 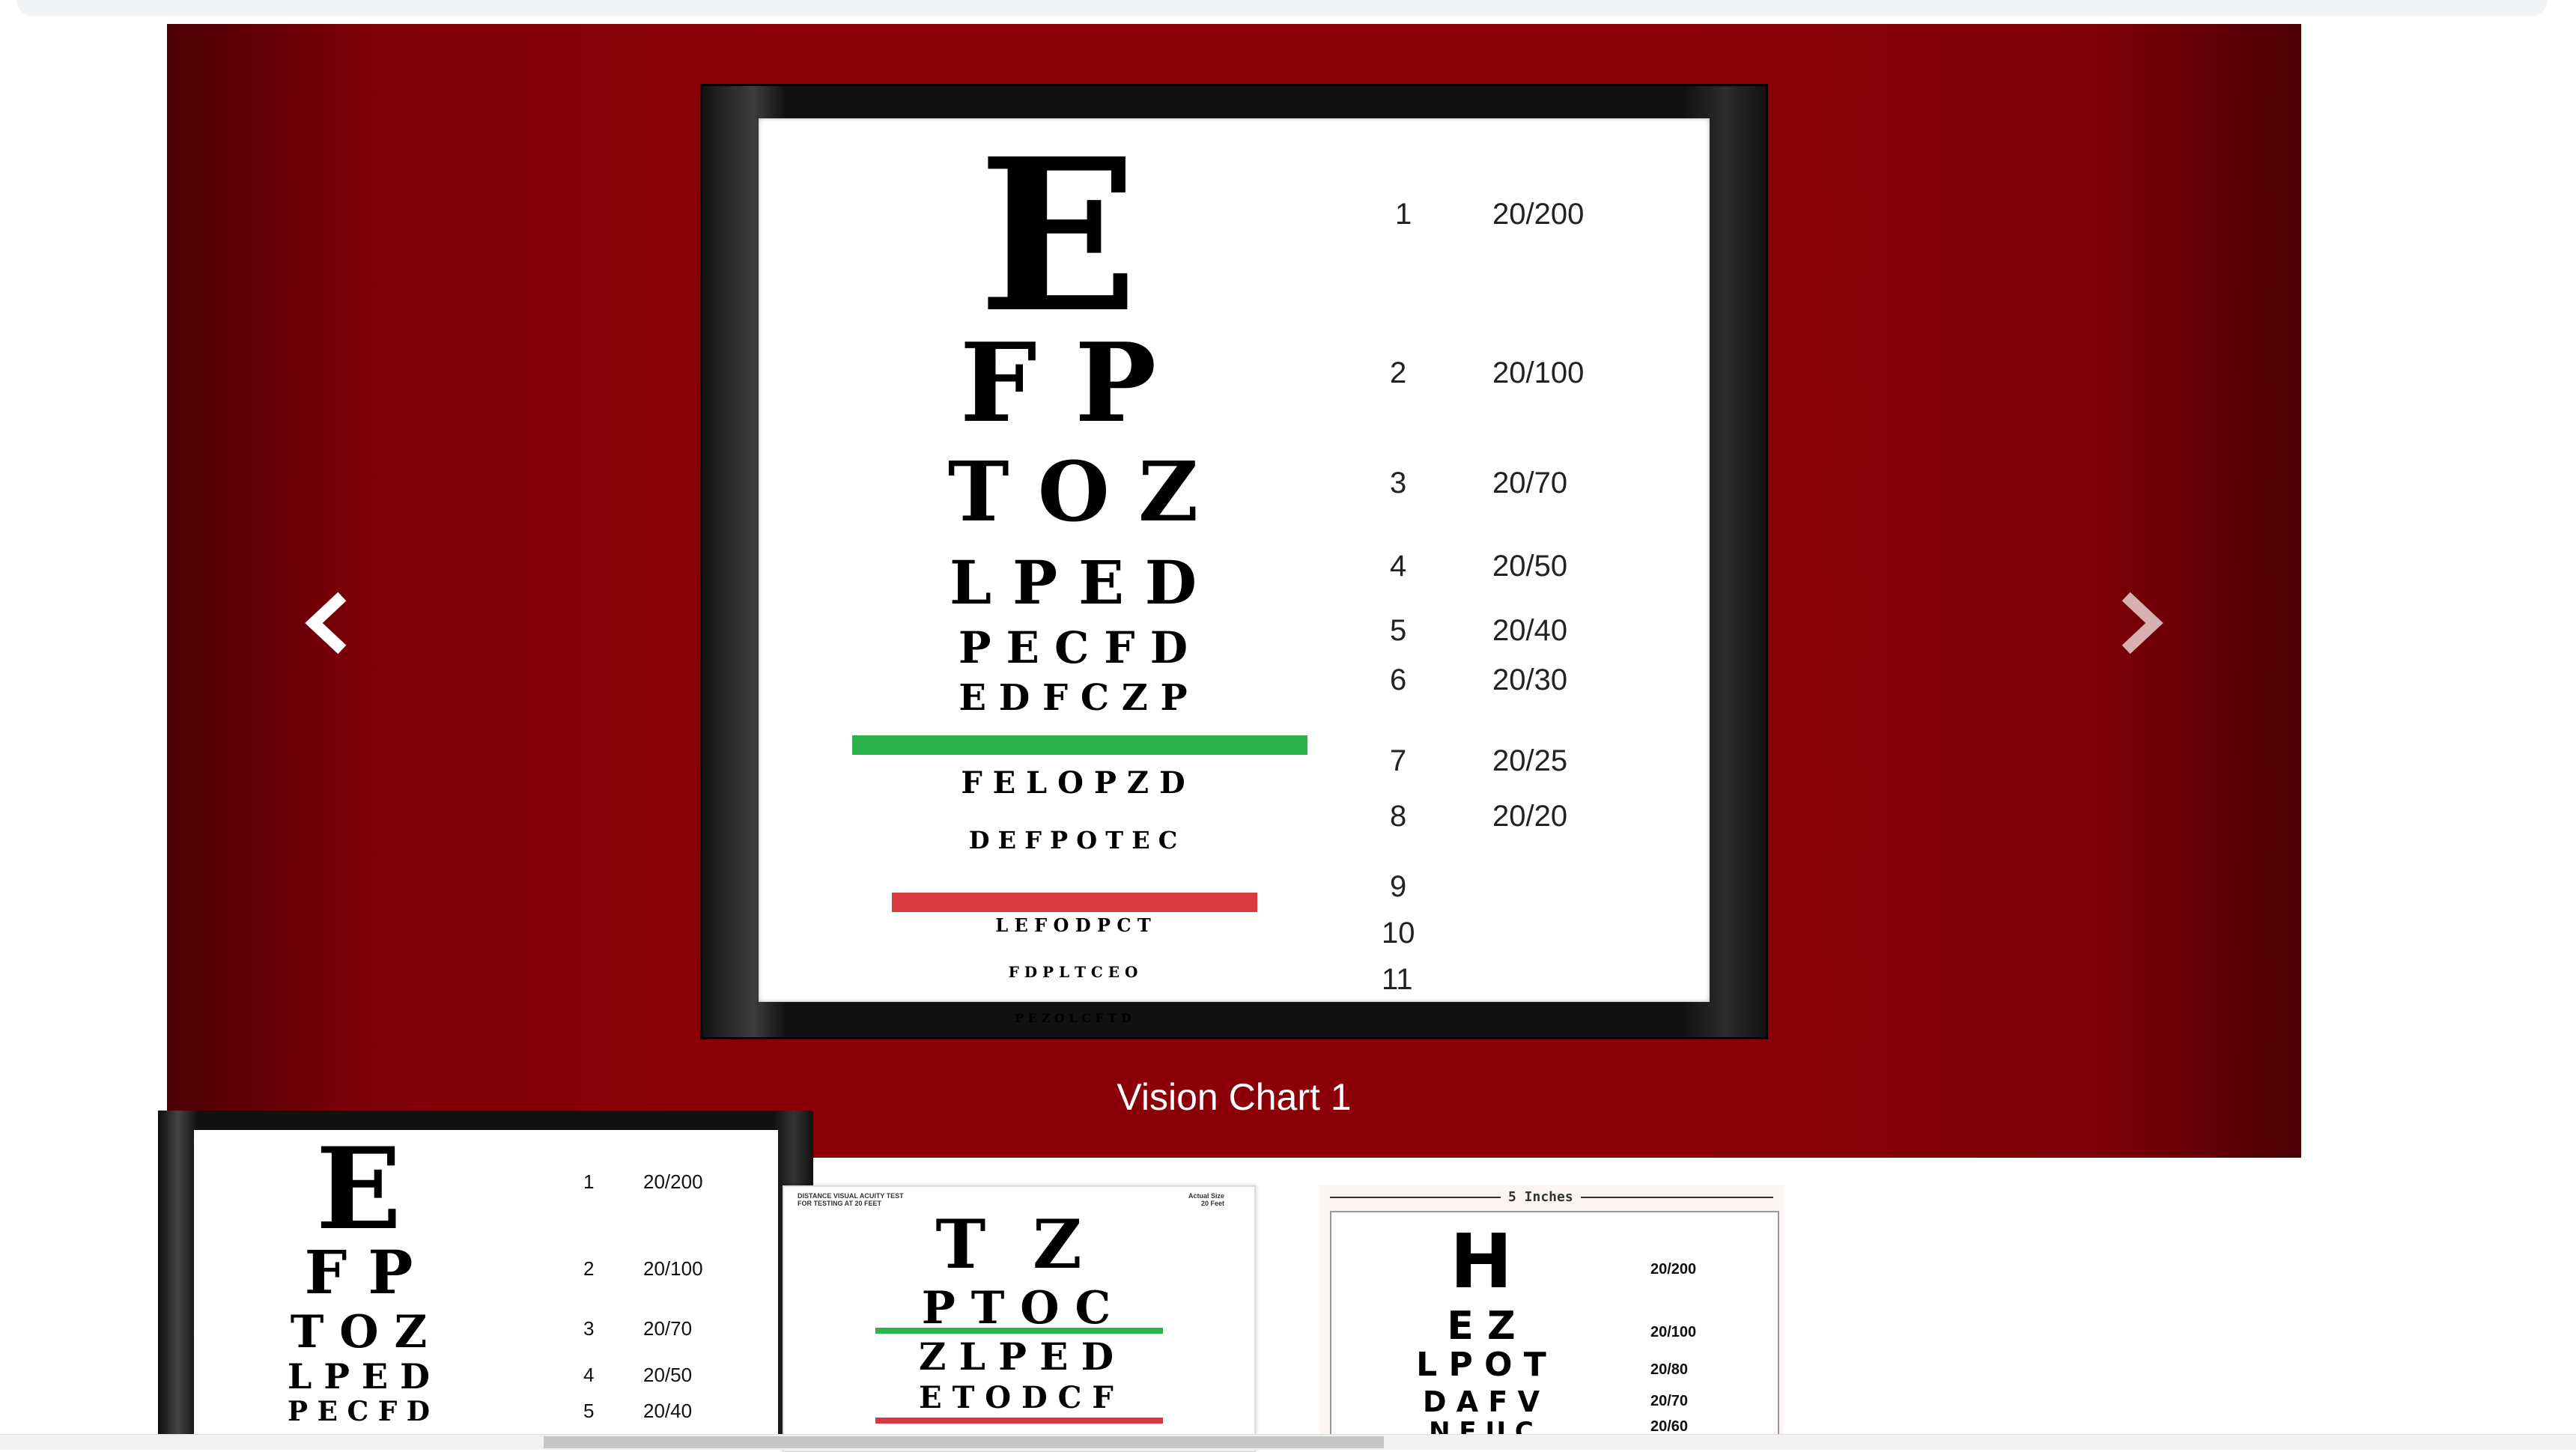 I want to click on chart-row-letters: P E Z O L C F T D, so click(x=1073, y=1018).